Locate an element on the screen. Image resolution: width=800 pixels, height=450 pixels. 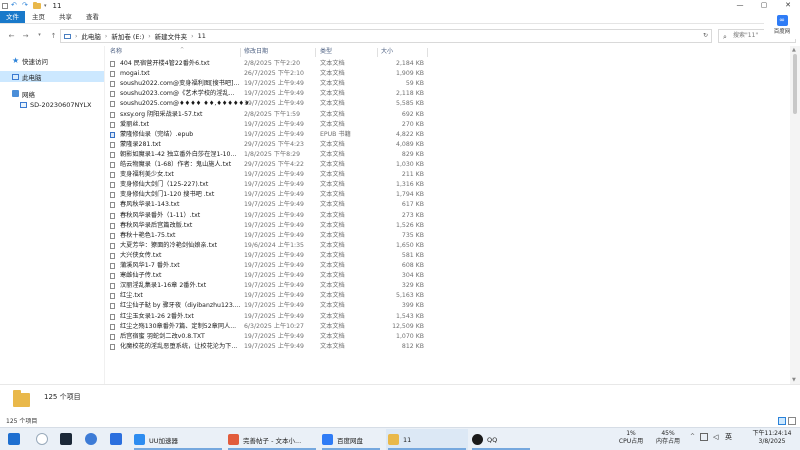
tab-home: 主页 is located at coordinates (38, 17).